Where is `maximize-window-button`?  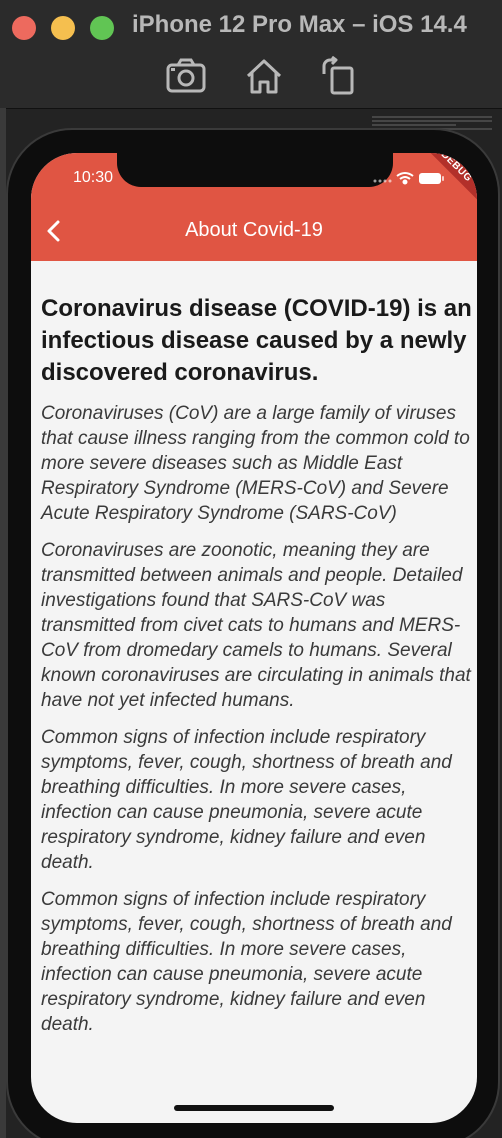 maximize-window-button is located at coordinates (102, 28).